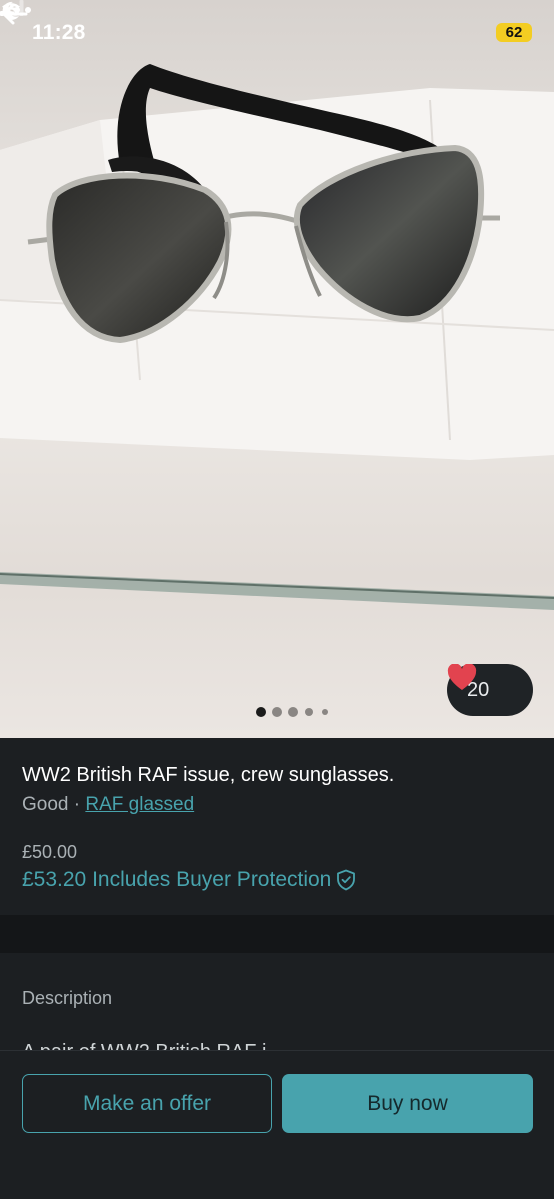  I want to click on photo-pagination, so click(294, 712).